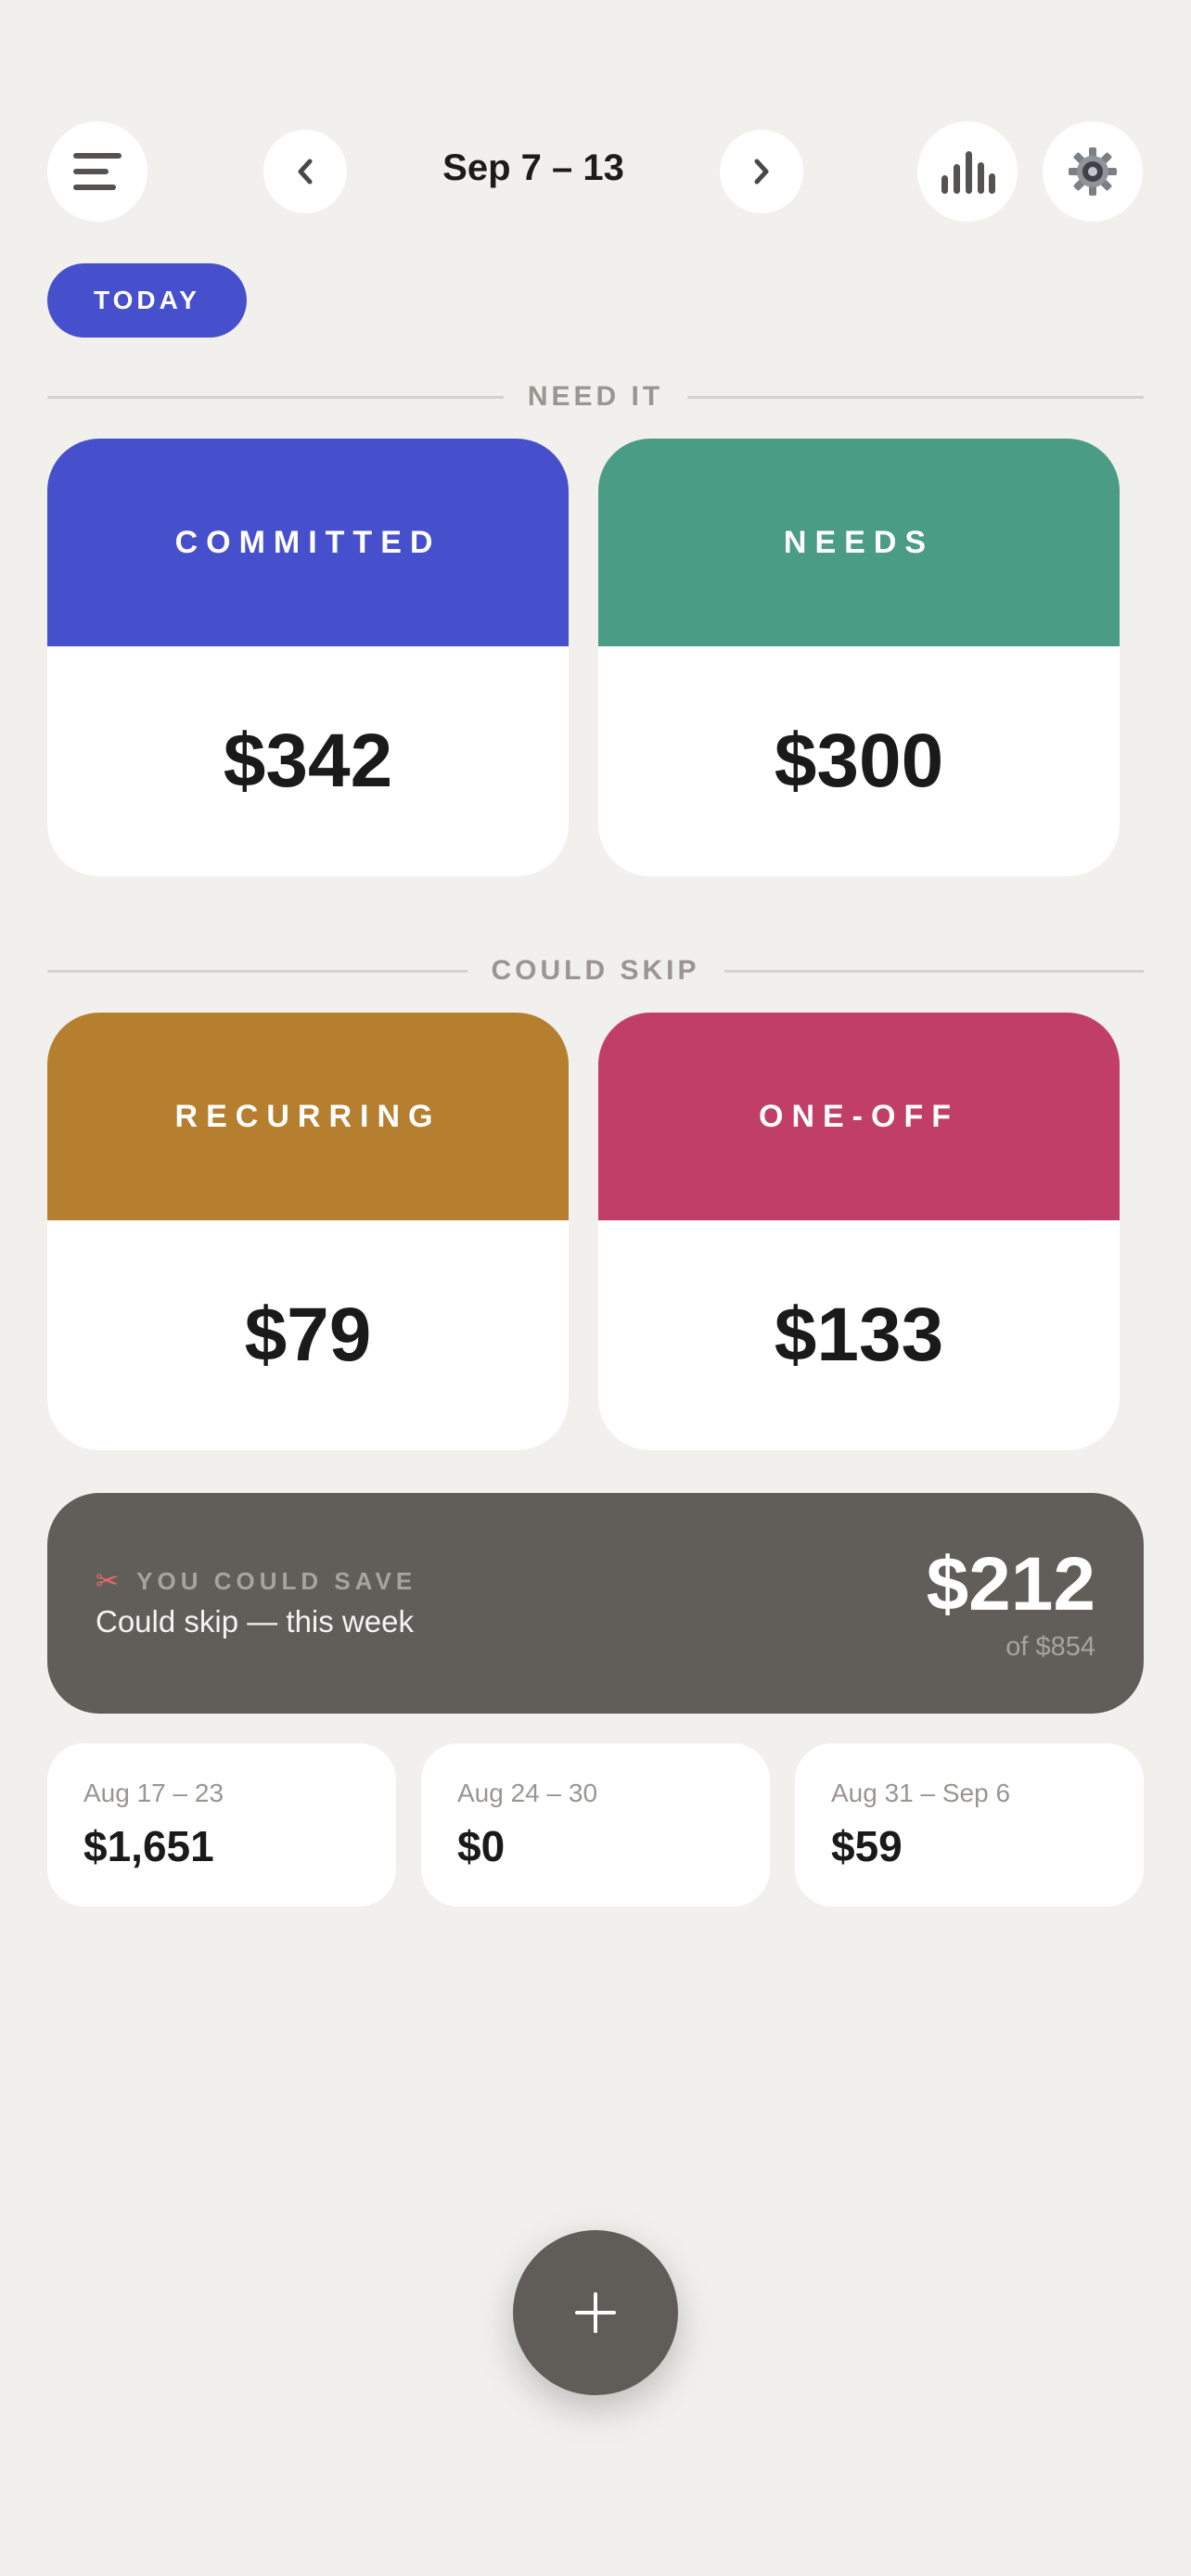 This screenshot has width=1191, height=2576. I want to click on category-amount-needs: $300, so click(859, 761).